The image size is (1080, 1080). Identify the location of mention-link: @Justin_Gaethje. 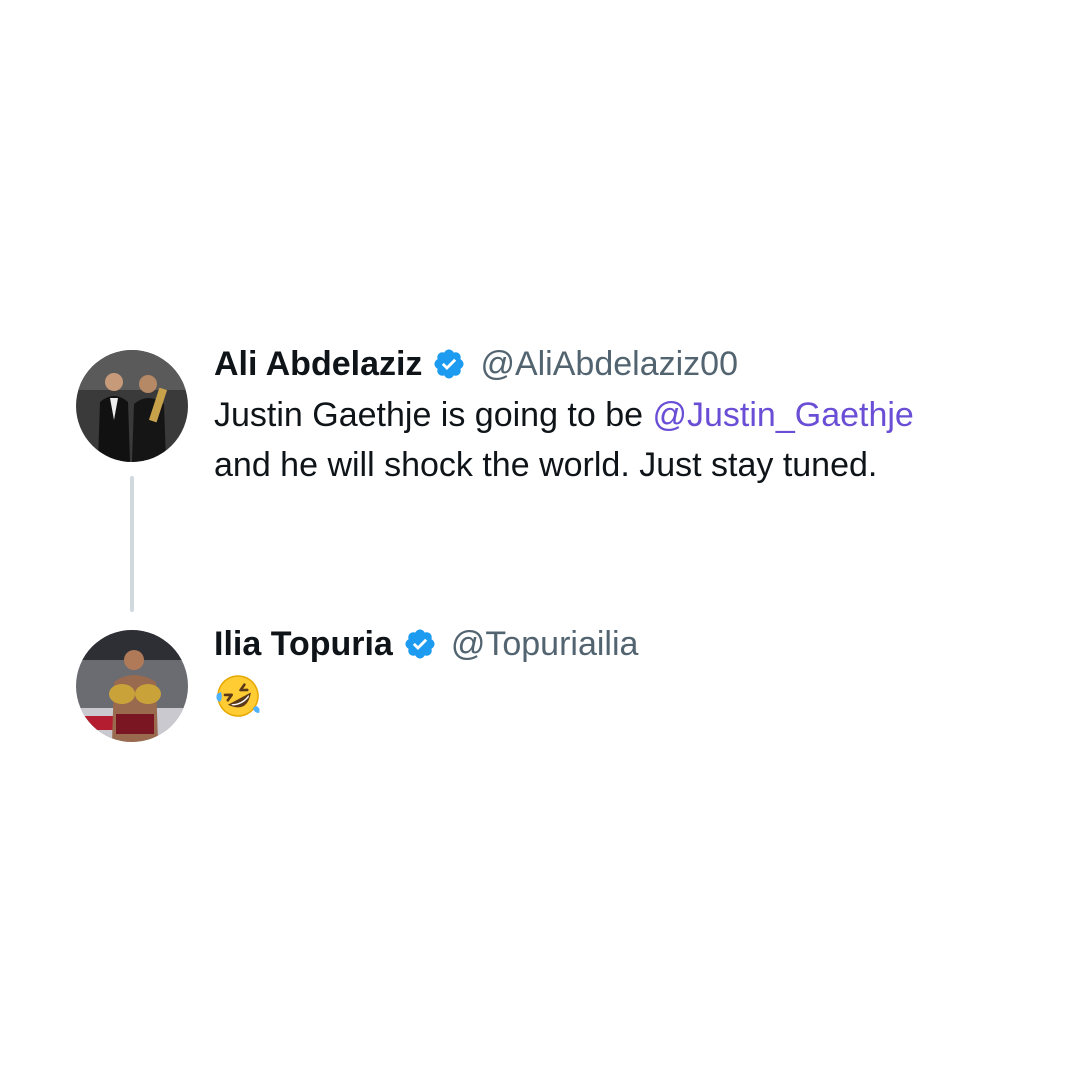
(783, 415).